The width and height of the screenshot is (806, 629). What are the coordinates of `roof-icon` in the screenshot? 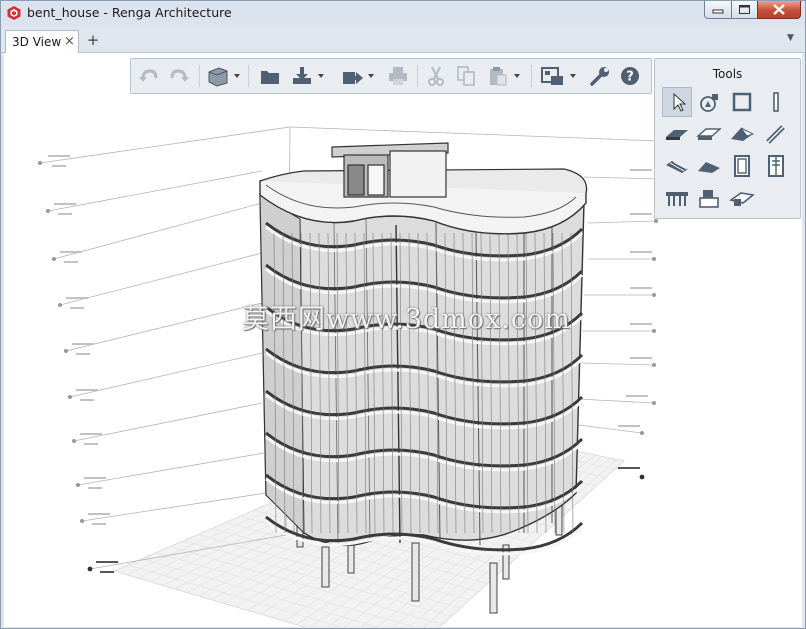 It's located at (743, 134).